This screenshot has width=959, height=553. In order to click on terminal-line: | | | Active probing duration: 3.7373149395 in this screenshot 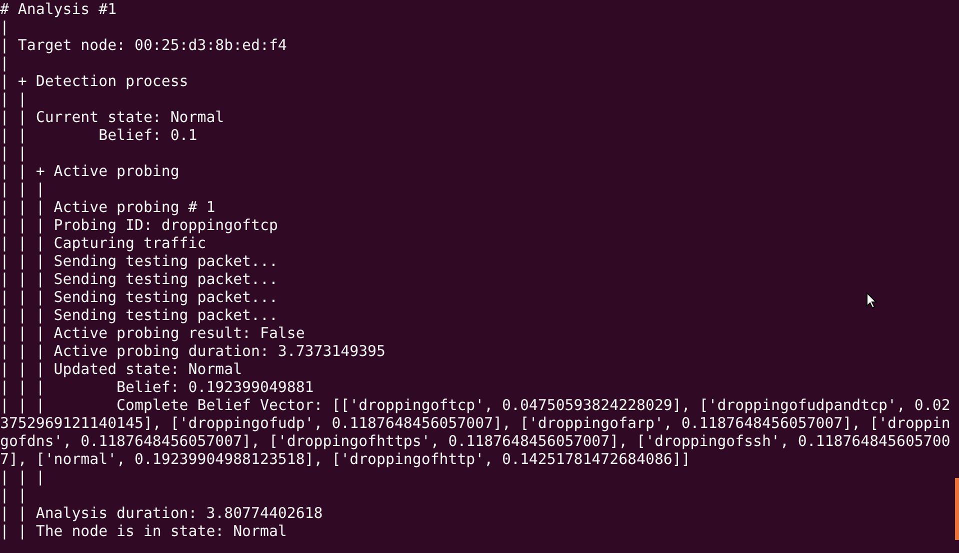, I will do `click(193, 351)`.